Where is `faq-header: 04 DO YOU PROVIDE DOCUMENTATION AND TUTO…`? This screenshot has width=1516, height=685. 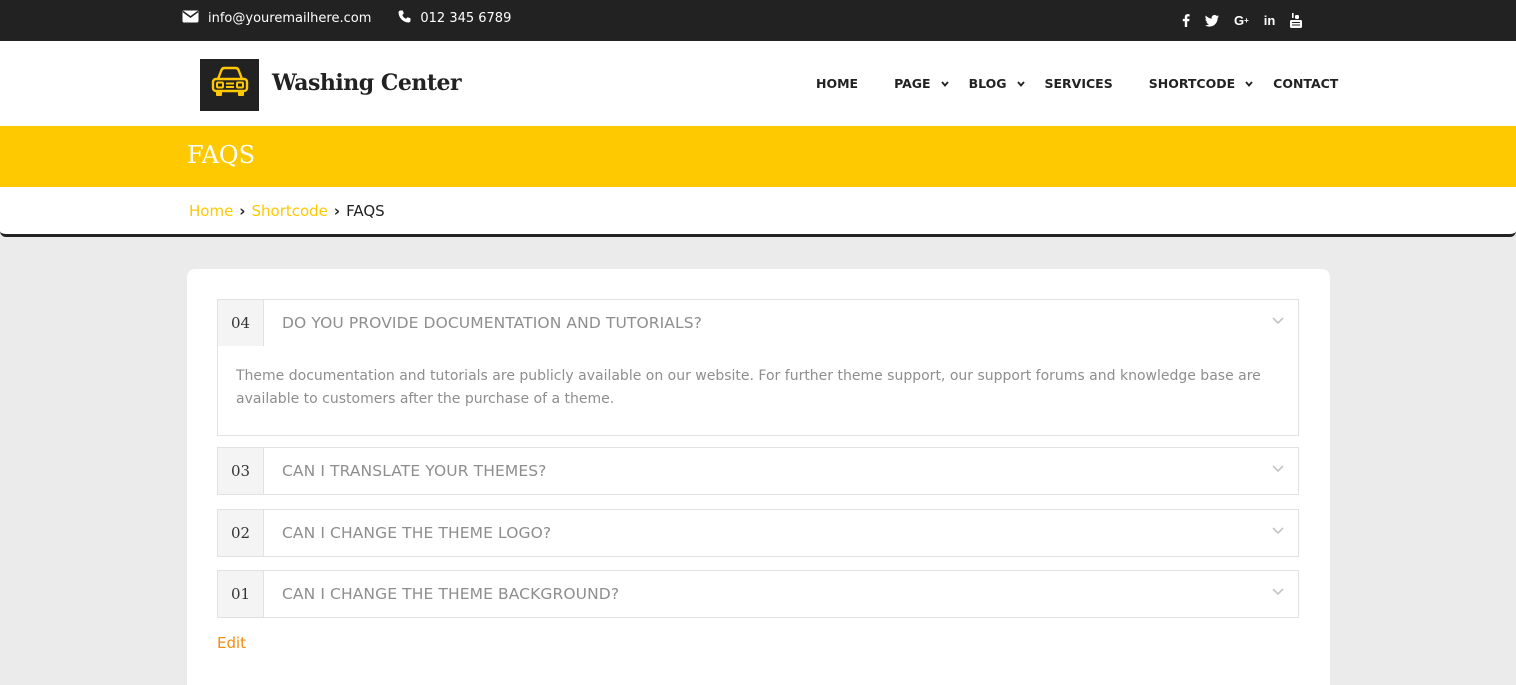
faq-header: 04 DO YOU PROVIDE DOCUMENTATION AND TUTO… is located at coordinates (758, 323).